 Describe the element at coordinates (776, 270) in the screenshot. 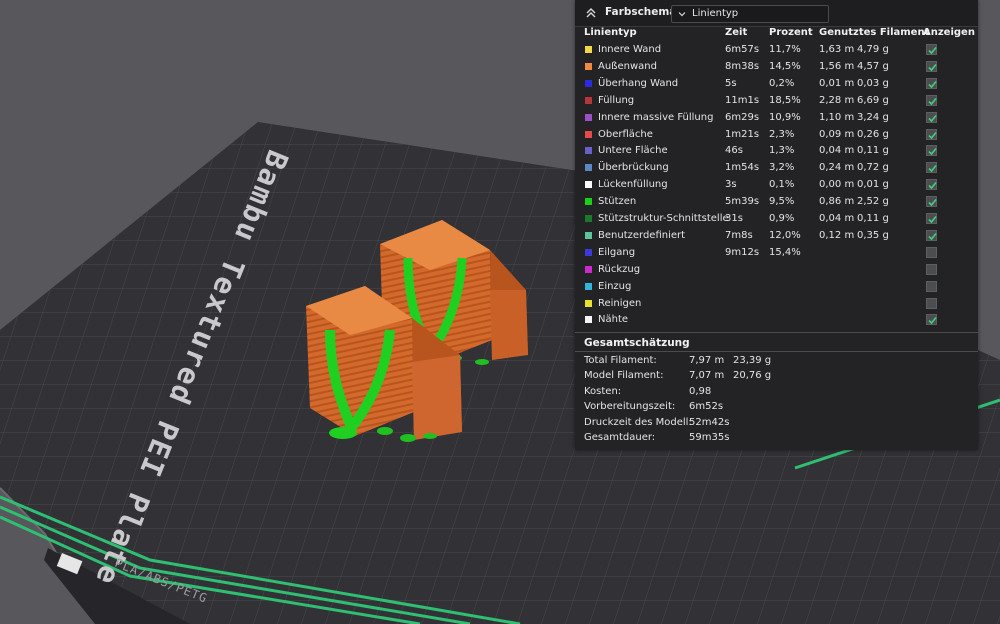

I see `legend-row: Rückzug` at that location.